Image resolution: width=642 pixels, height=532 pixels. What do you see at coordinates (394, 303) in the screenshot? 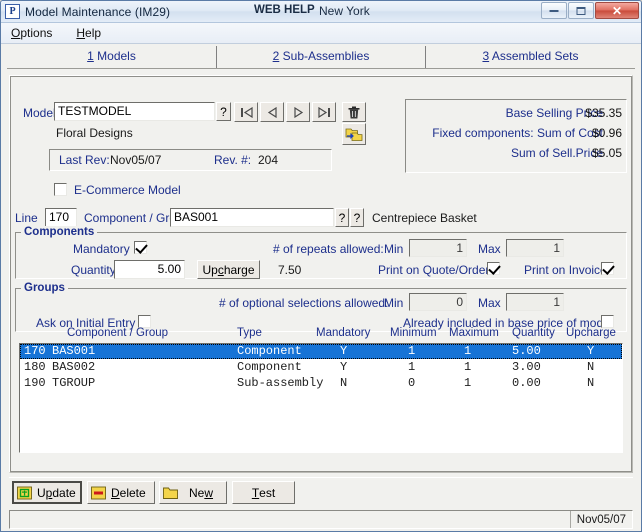
I see `optional-min-label: Min` at bounding box center [394, 303].